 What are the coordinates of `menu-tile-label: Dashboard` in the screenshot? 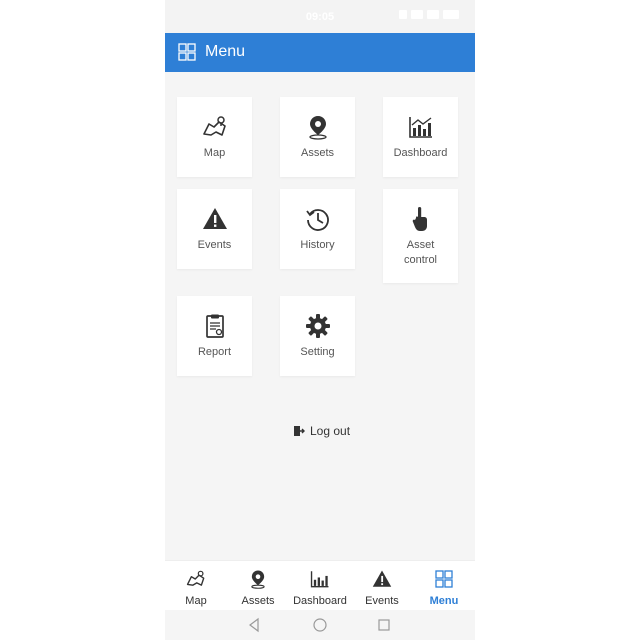 It's located at (420, 153).